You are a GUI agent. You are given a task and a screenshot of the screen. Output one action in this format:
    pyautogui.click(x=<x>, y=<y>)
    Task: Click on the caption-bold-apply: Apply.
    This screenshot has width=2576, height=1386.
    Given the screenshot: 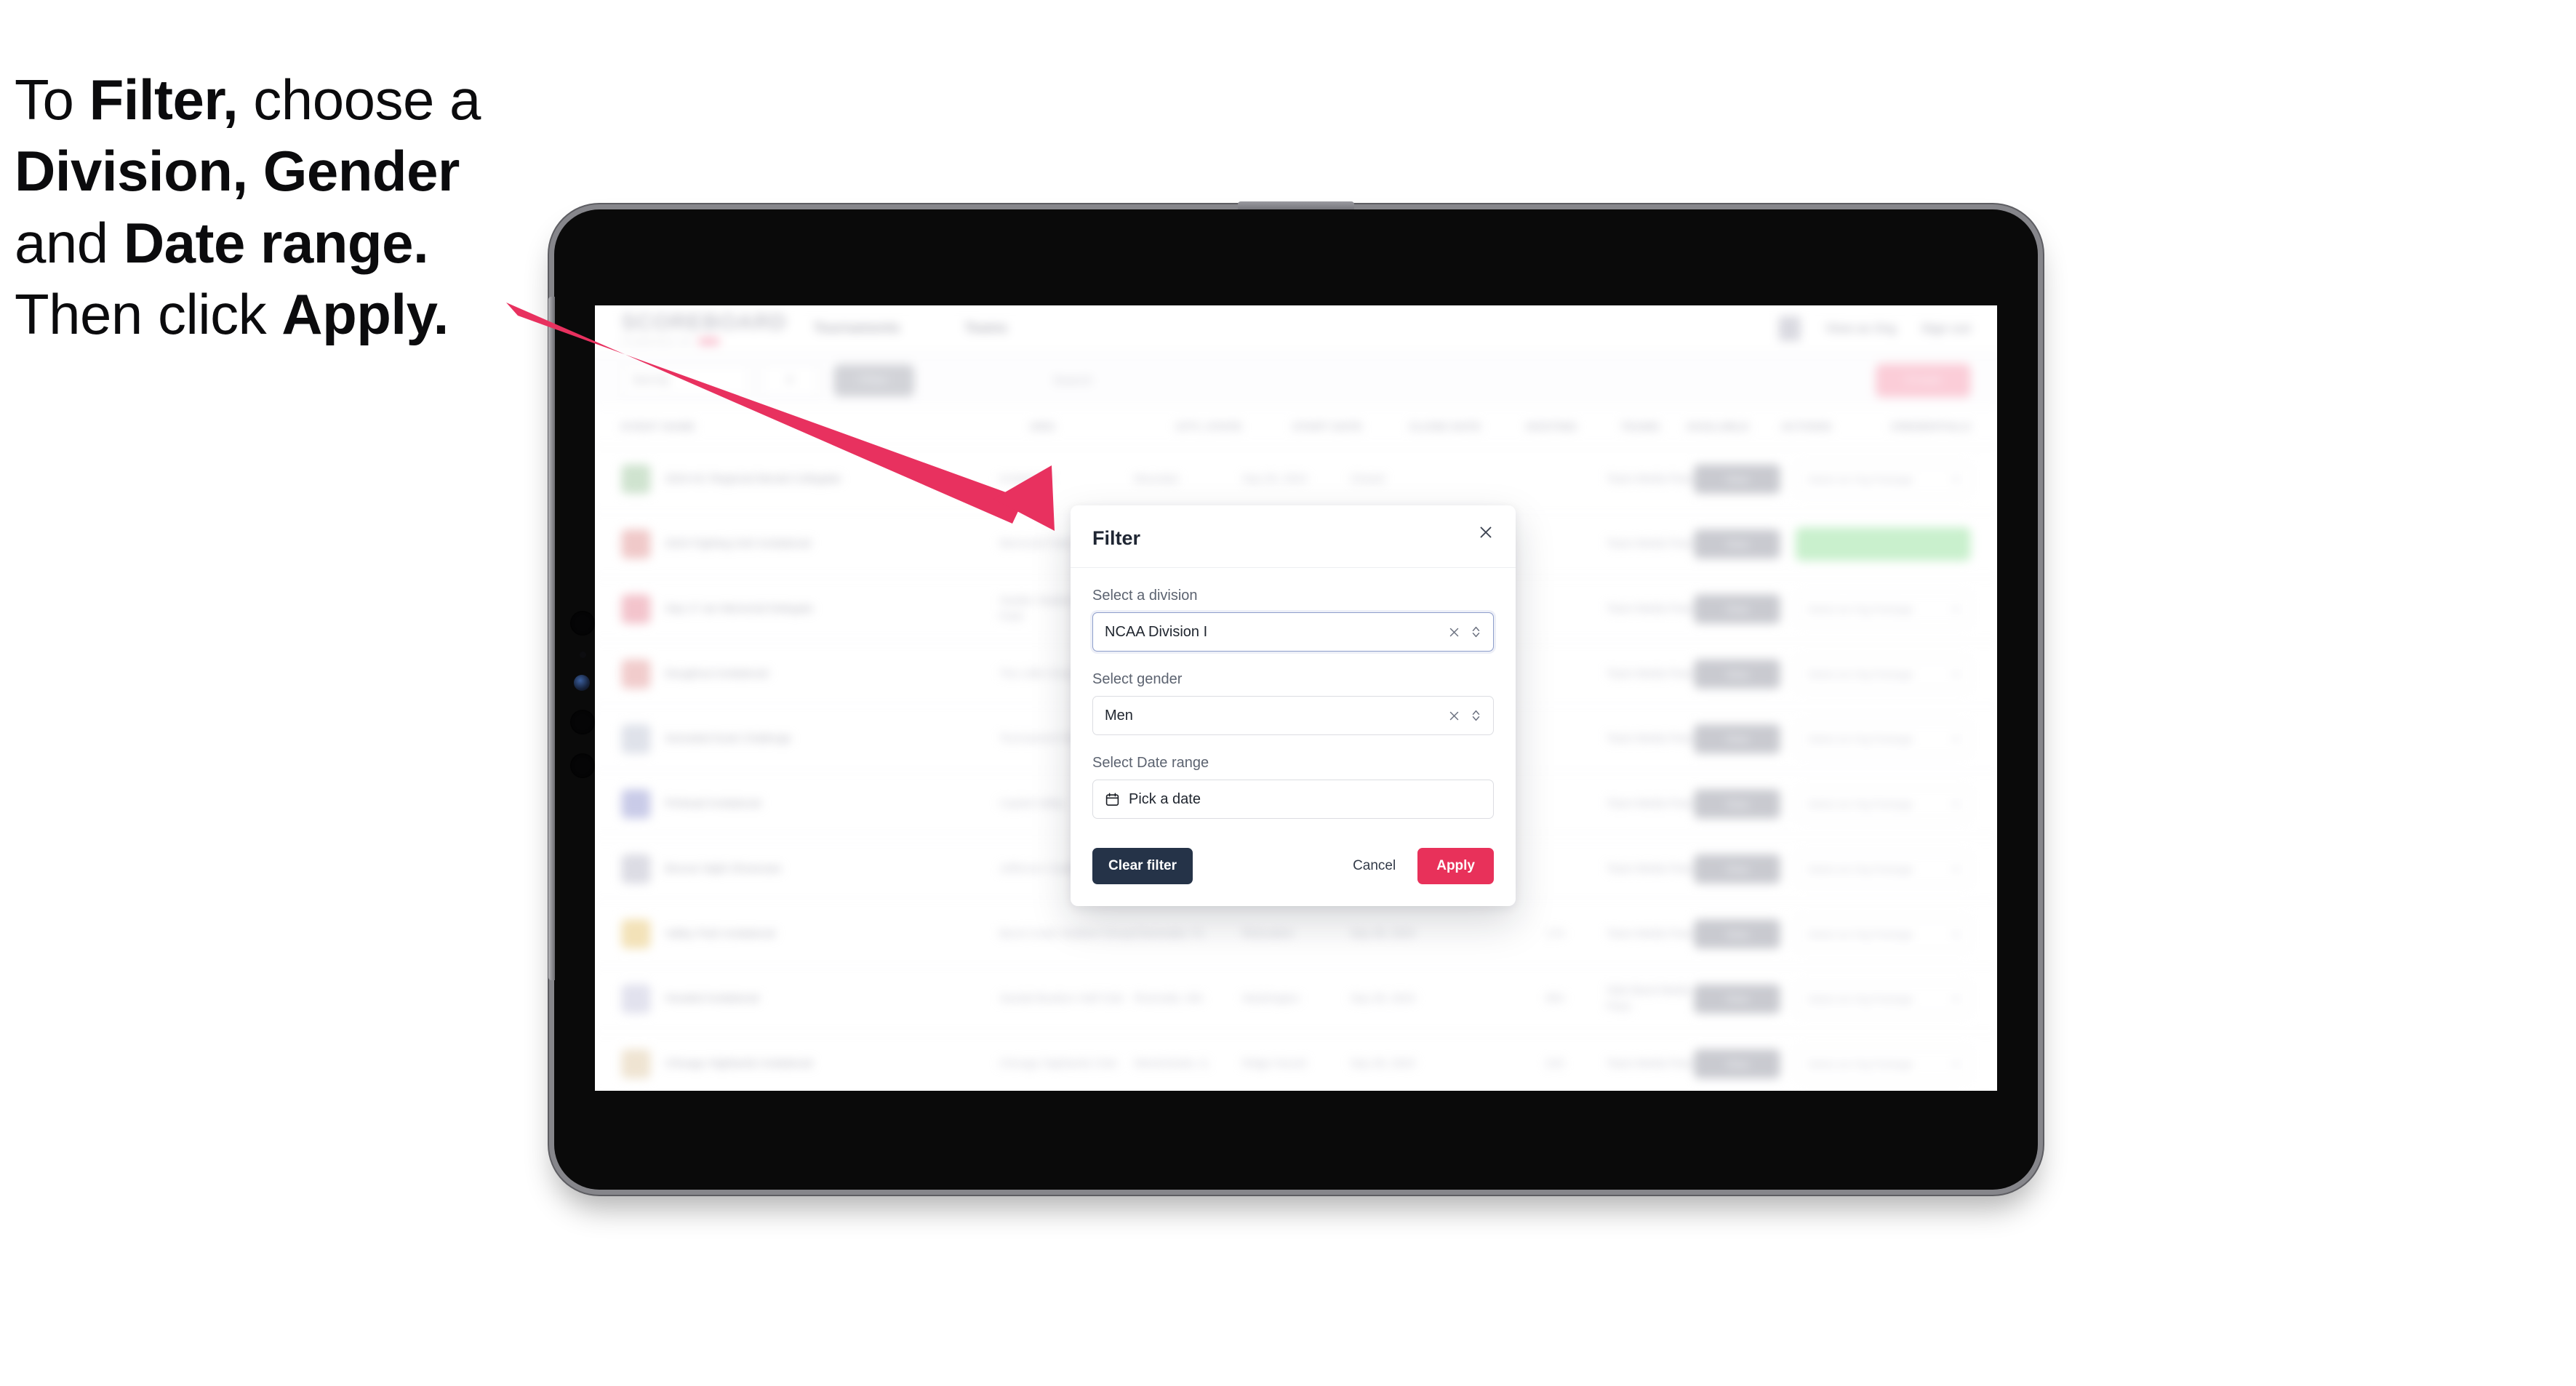 What is the action you would take?
    pyautogui.click(x=365, y=314)
    